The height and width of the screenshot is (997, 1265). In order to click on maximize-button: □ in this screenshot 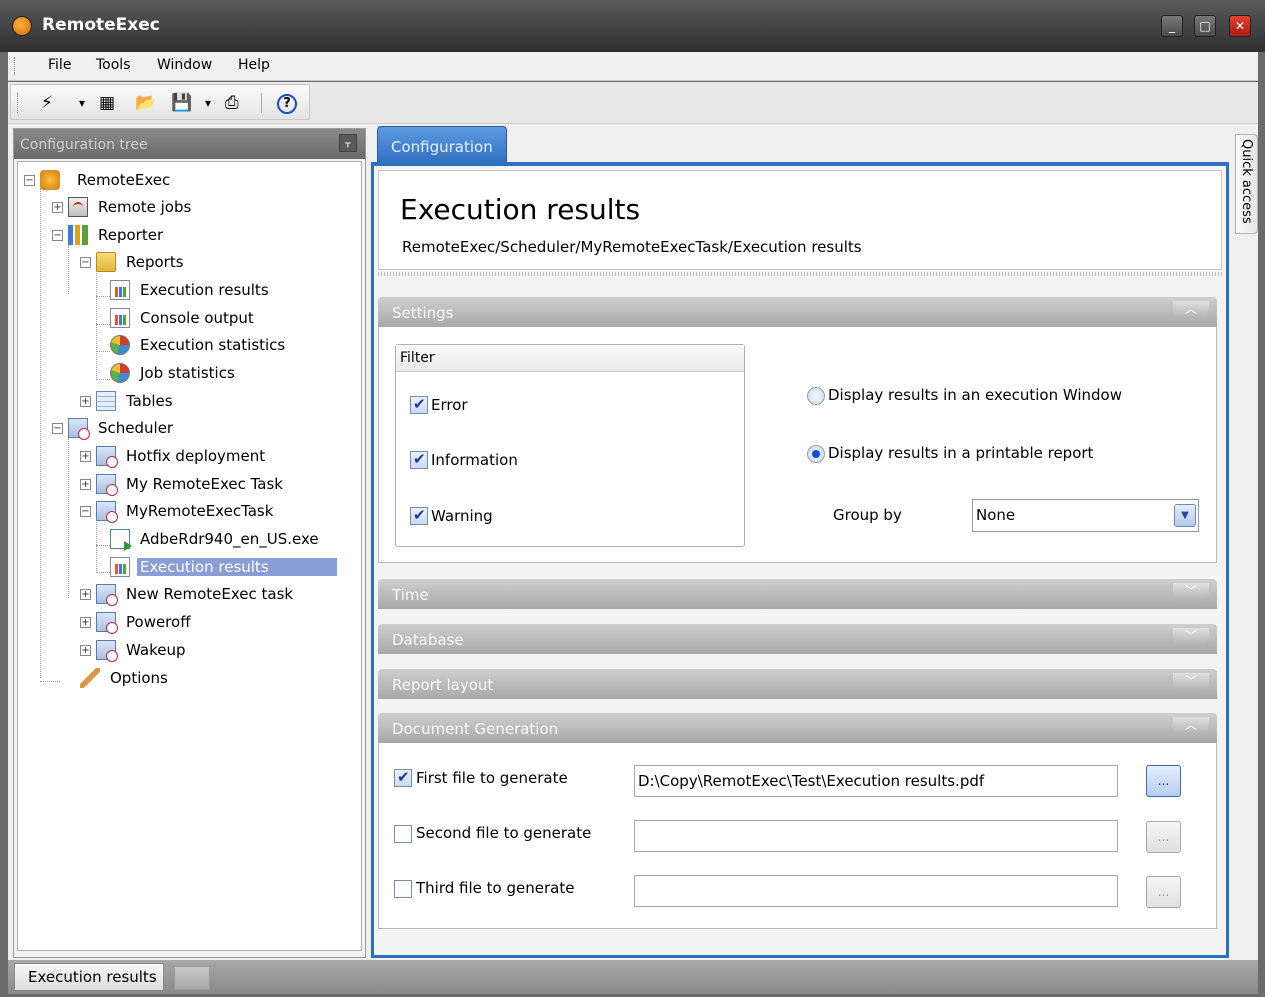, I will do `click(1205, 26)`.